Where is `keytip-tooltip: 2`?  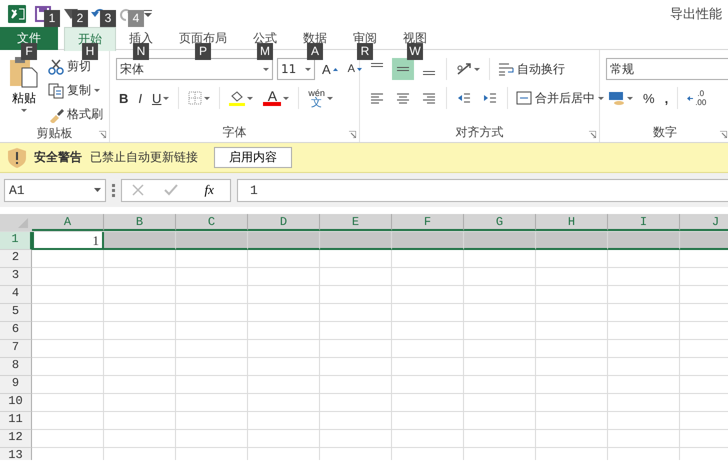 keytip-tooltip: 2 is located at coordinates (80, 18).